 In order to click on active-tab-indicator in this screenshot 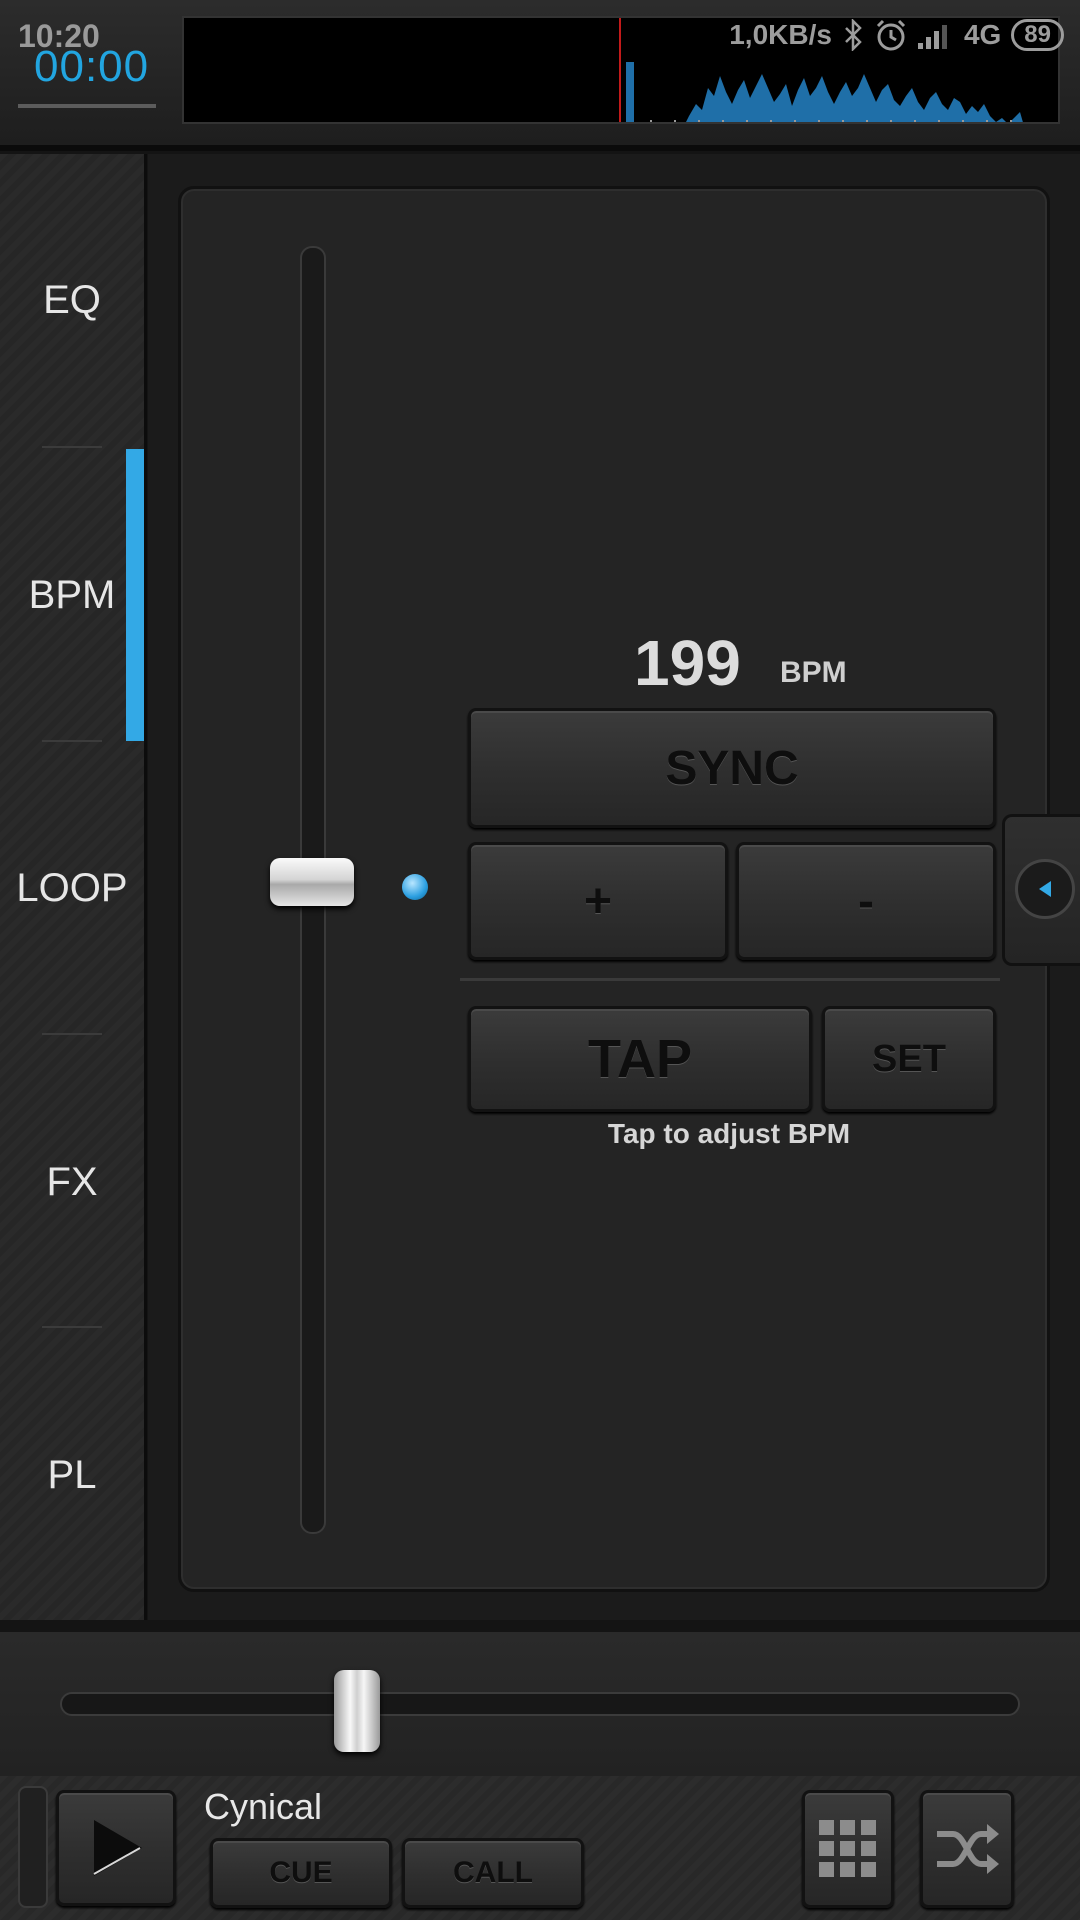, I will do `click(135, 595)`.